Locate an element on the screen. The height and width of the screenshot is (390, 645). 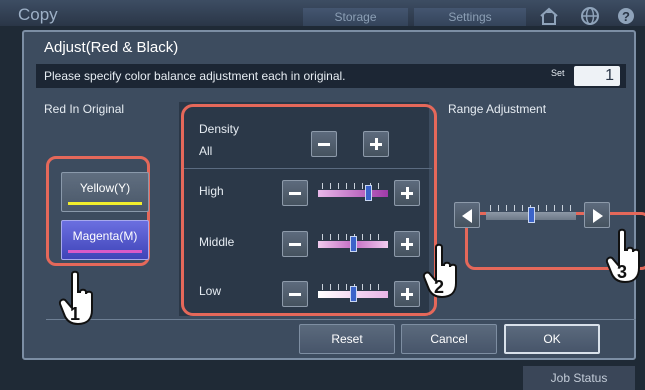
high-slider-ticks is located at coordinates (353, 186).